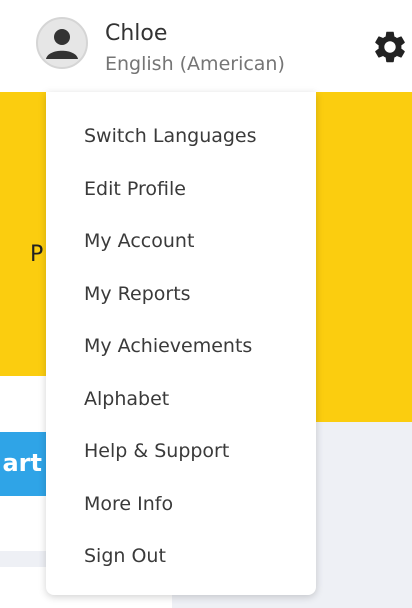 This screenshot has height=608, width=412. Describe the element at coordinates (195, 64) in the screenshot. I see `user-language: English (American)` at that location.